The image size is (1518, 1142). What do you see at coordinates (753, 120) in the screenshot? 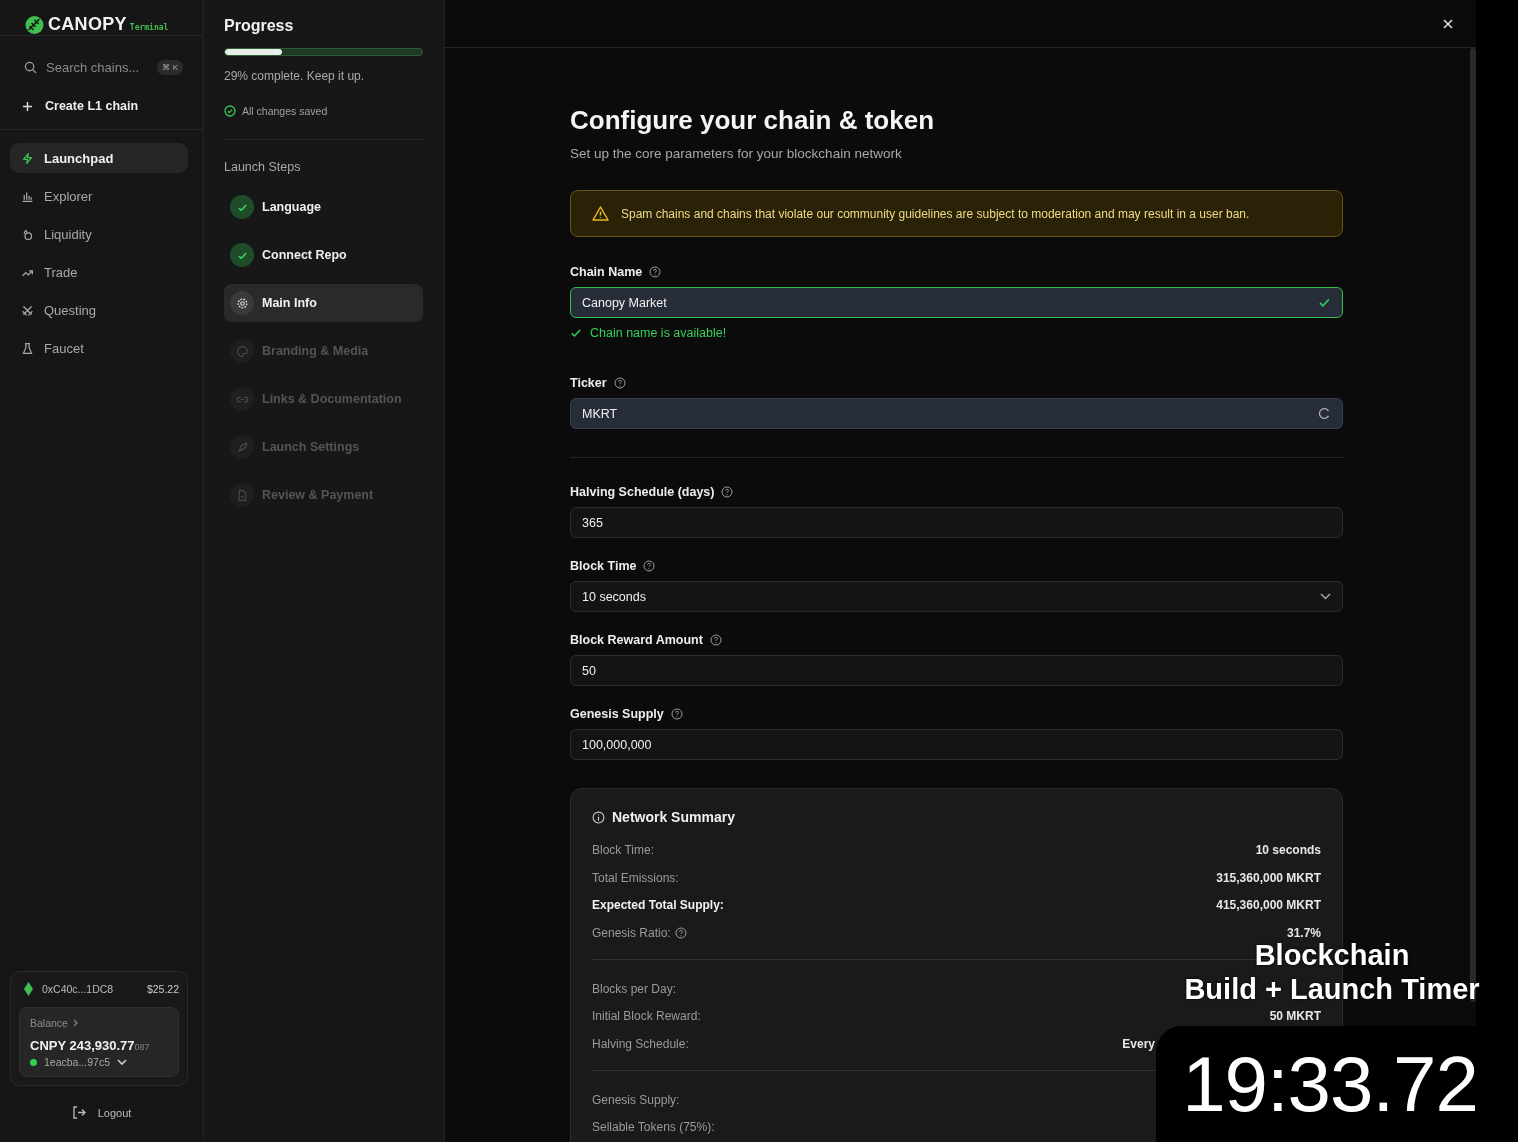
I see `page-title: Configure your chain & token` at bounding box center [753, 120].